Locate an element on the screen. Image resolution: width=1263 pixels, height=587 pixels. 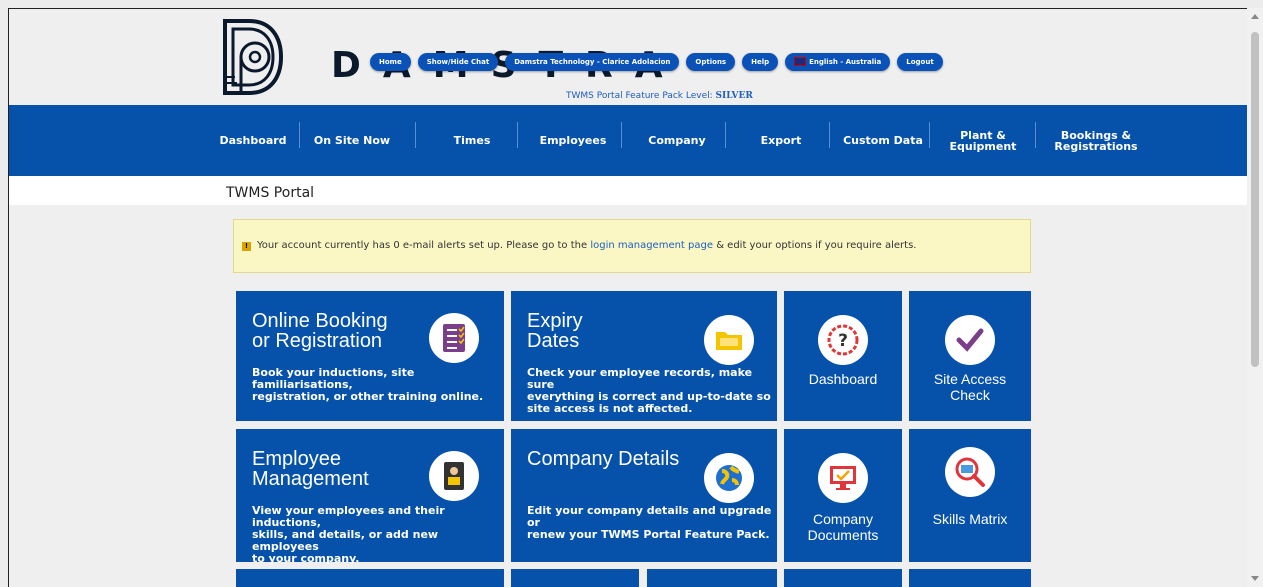
feature-pack-level: TWMS Portal Feature Pack Level: SILVER is located at coordinates (659, 96).